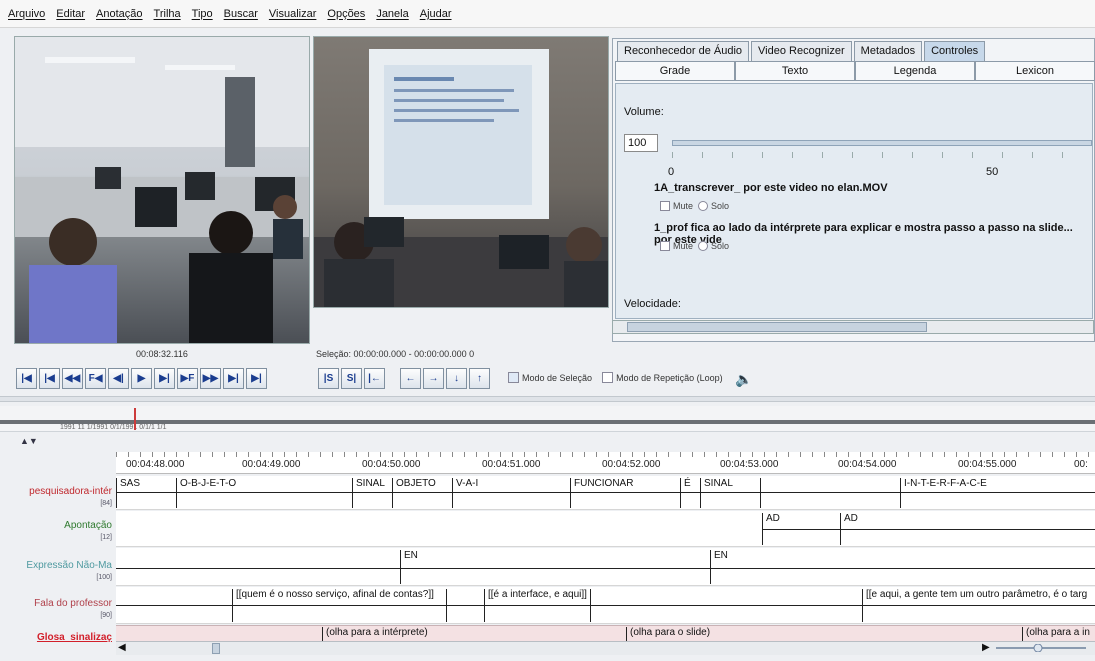 Image resolution: width=1095 pixels, height=661 pixels. I want to click on annotation: FUNCIONAR, so click(601, 493).